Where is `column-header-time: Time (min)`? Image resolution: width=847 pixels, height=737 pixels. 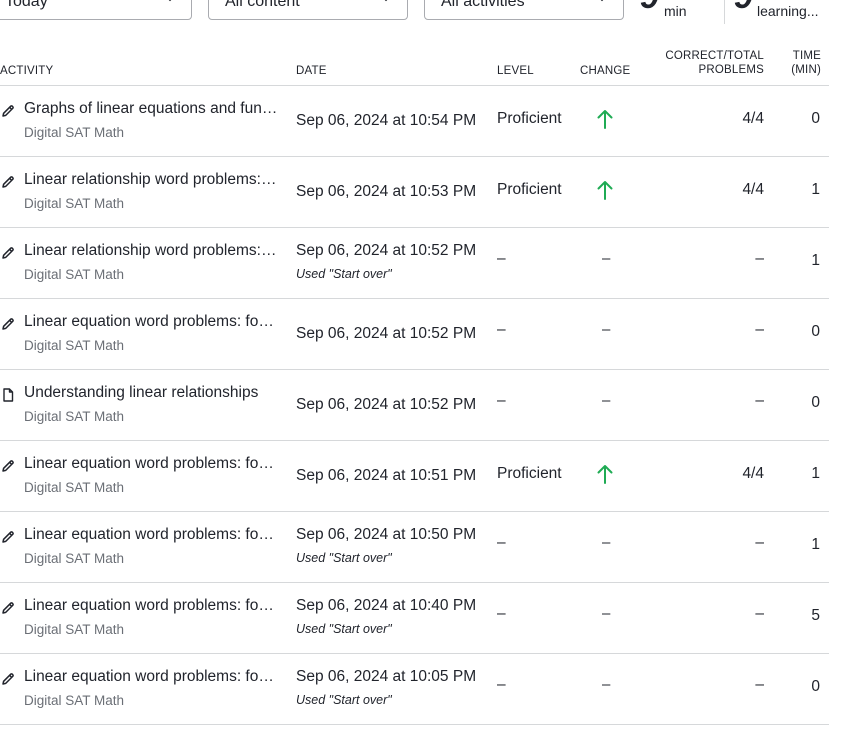
column-header-time: Time (min) is located at coordinates (806, 63).